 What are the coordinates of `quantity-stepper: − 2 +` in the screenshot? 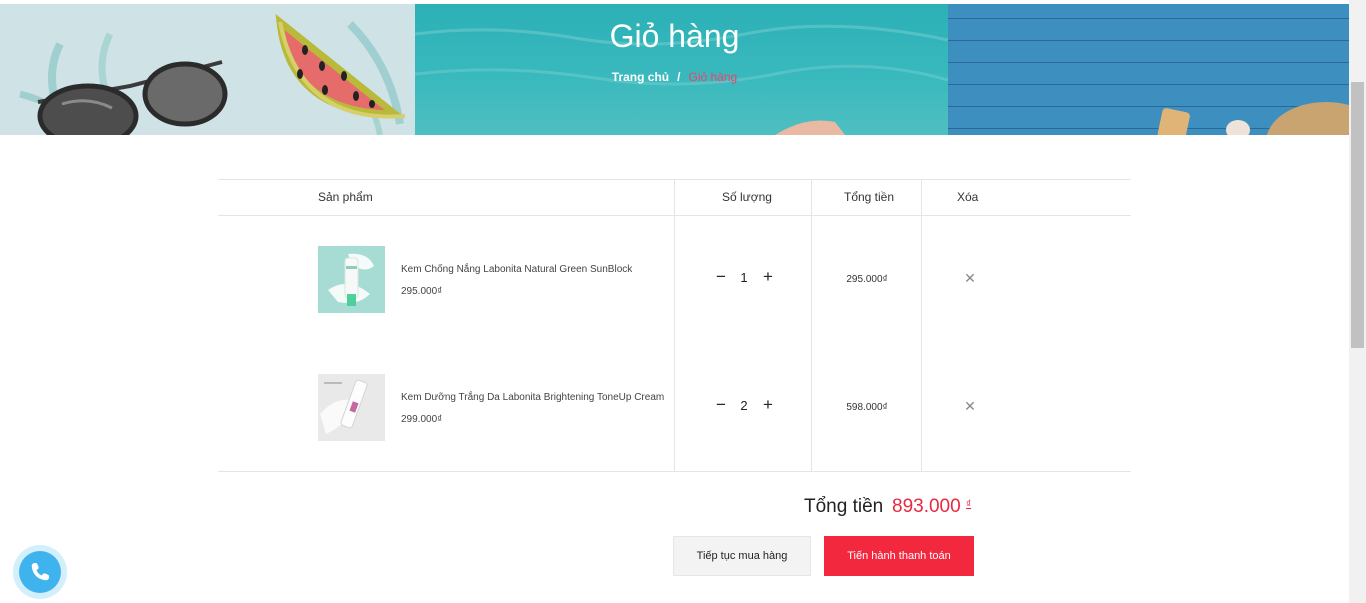 It's located at (746, 406).